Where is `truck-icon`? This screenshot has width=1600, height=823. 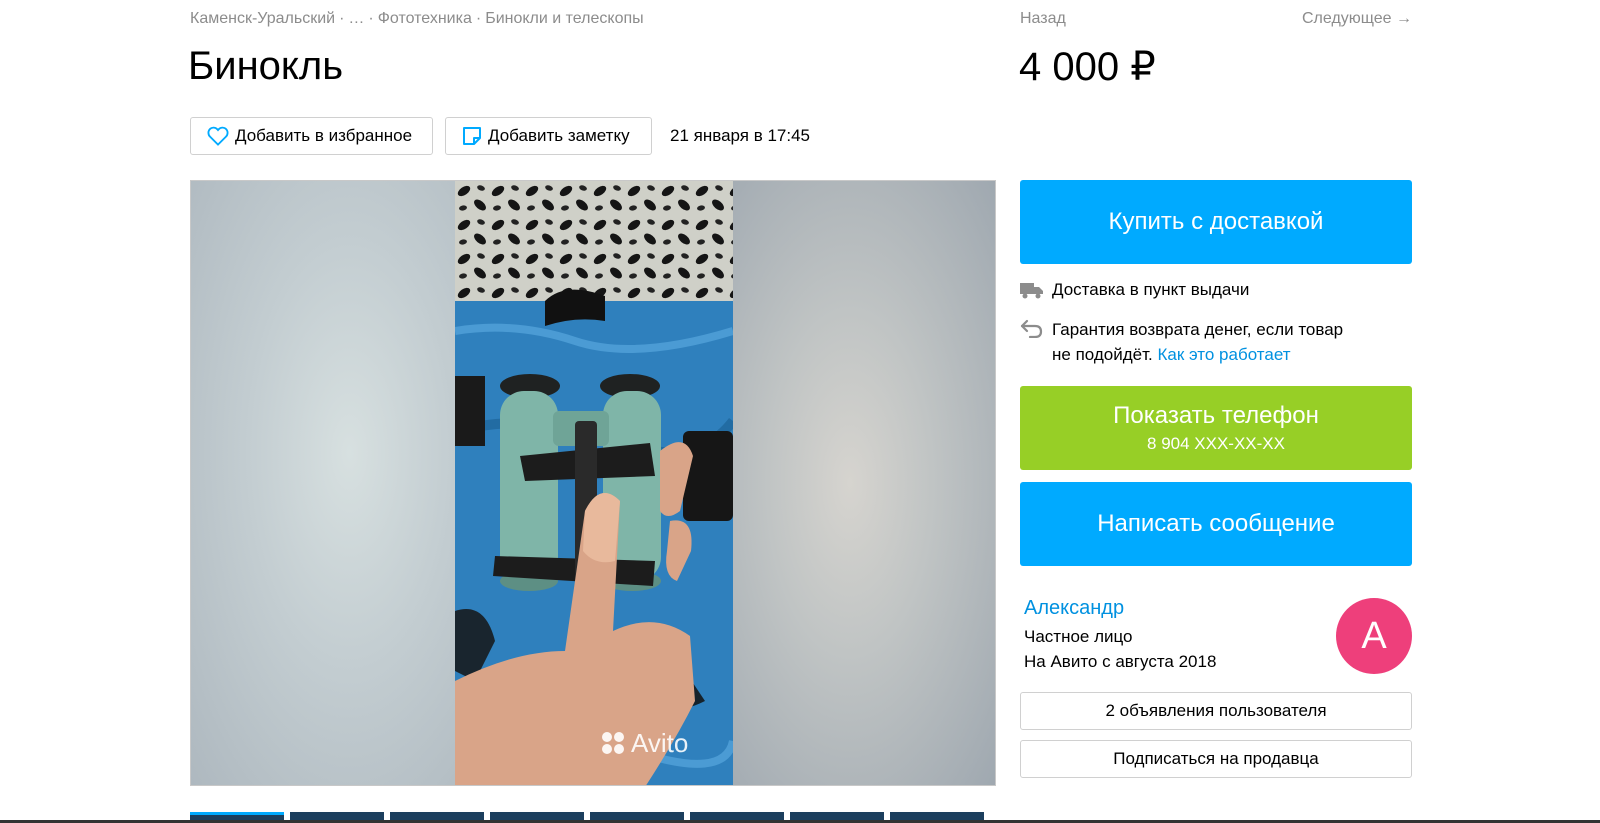 truck-icon is located at coordinates (1031, 291).